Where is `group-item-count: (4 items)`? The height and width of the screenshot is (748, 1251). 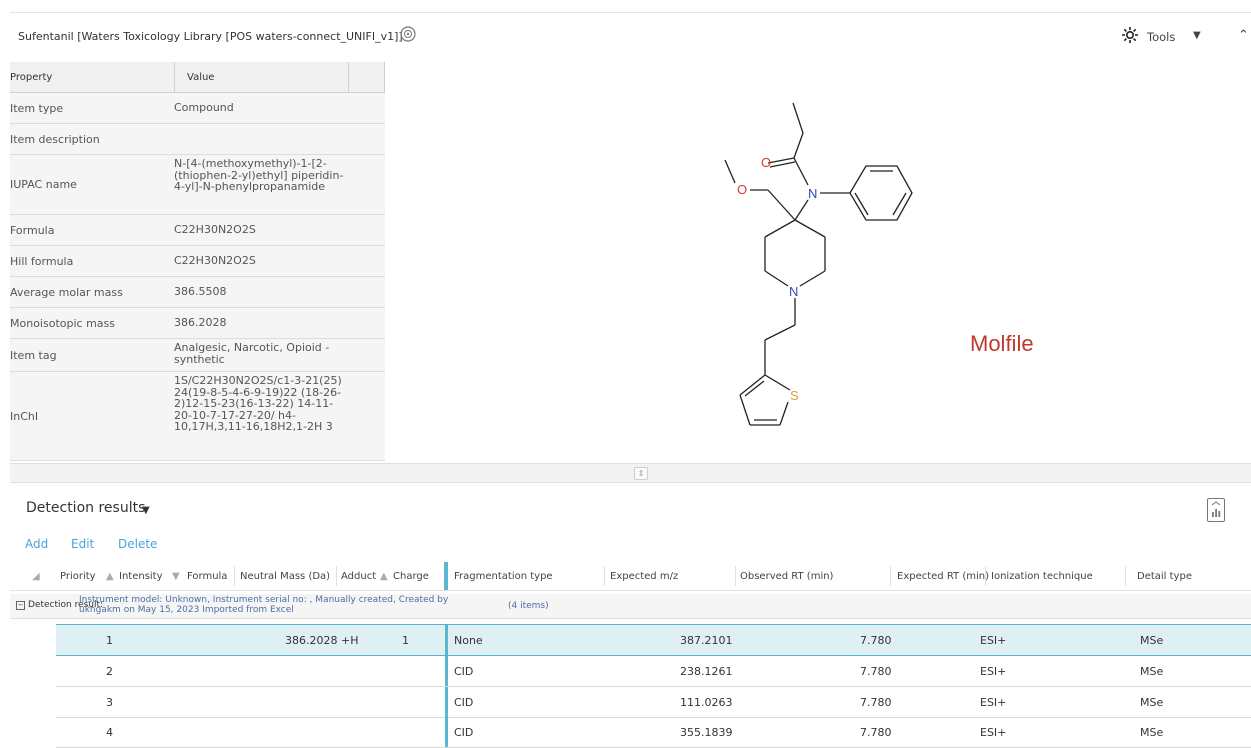 group-item-count: (4 items) is located at coordinates (528, 606).